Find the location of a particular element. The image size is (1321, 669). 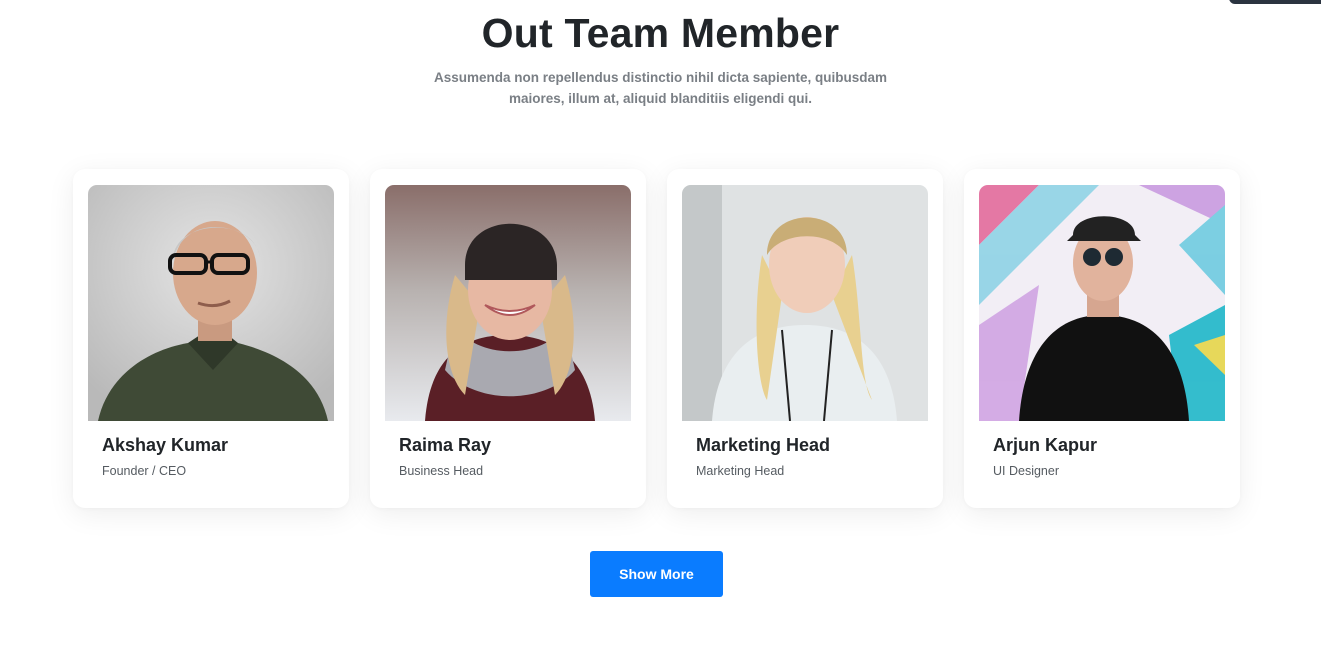

section-title: Out Team Member is located at coordinates (660, 33).